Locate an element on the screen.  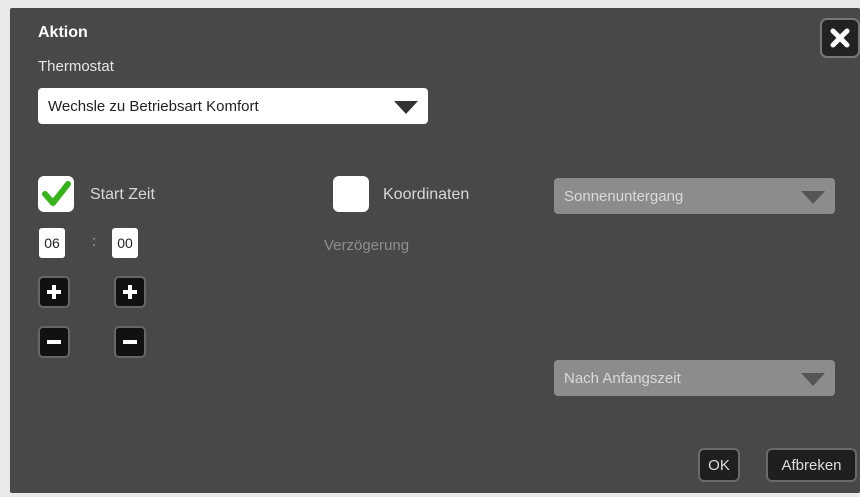
close-button is located at coordinates (840, 38).